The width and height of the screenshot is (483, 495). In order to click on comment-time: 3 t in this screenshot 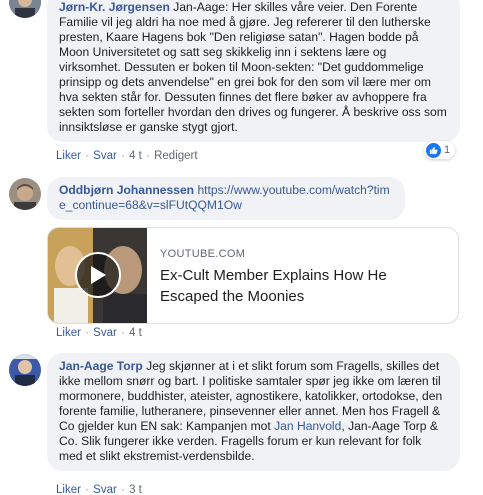, I will do `click(135, 489)`.